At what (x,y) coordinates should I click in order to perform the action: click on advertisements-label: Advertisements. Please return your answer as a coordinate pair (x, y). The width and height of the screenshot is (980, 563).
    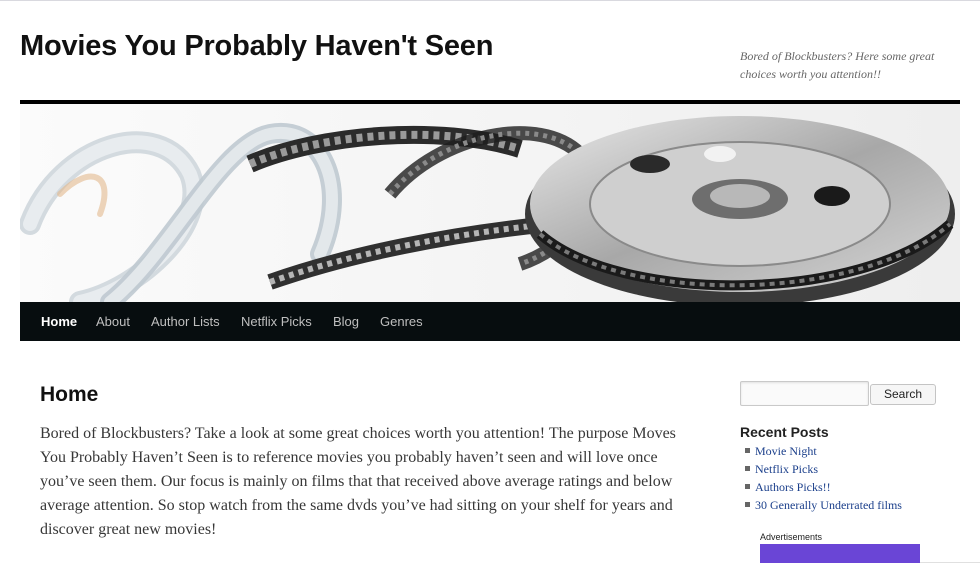
    Looking at the image, I should click on (791, 537).